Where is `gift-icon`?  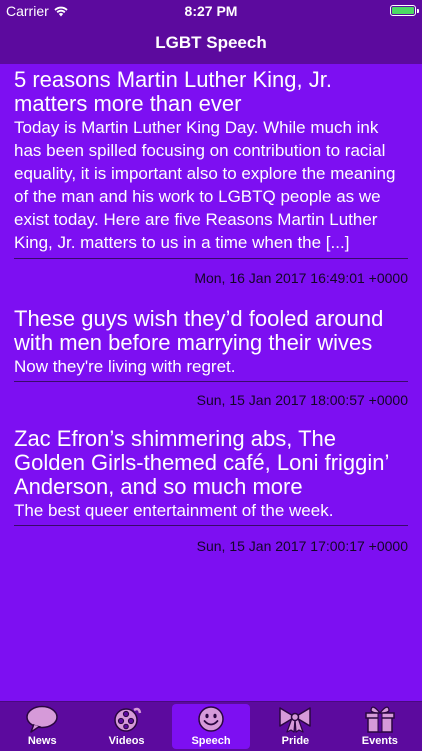
gift-icon is located at coordinates (380, 719).